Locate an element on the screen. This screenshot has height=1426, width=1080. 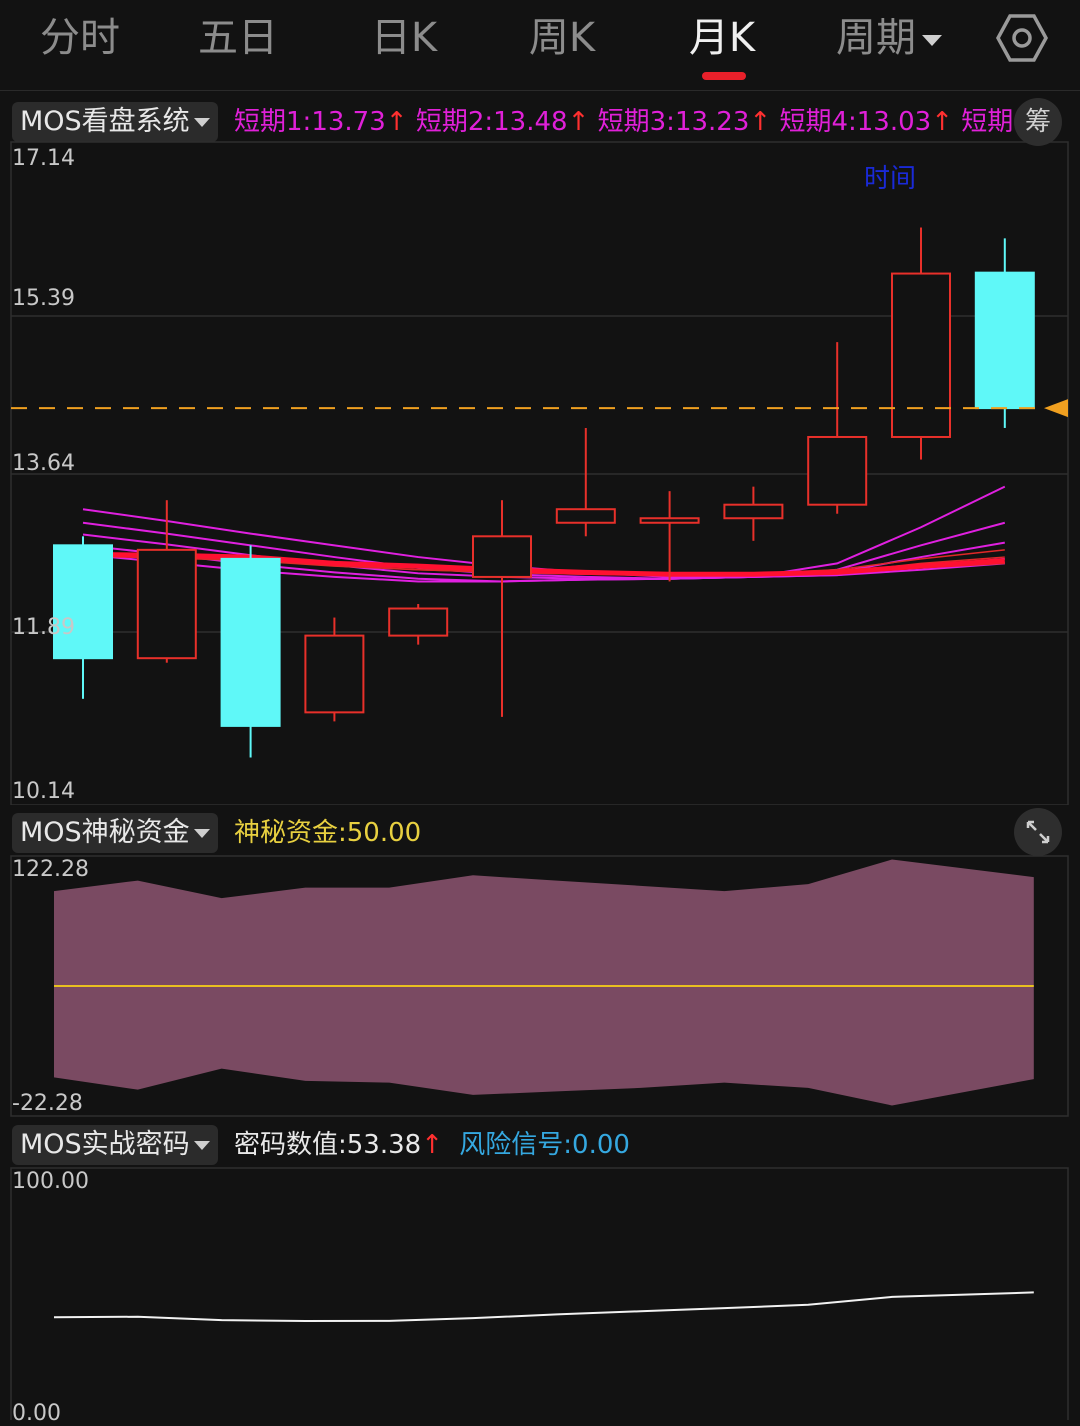
code-legend: 密码数值:53.38↑ 风险信号:0.00 is located at coordinates (432, 1145).